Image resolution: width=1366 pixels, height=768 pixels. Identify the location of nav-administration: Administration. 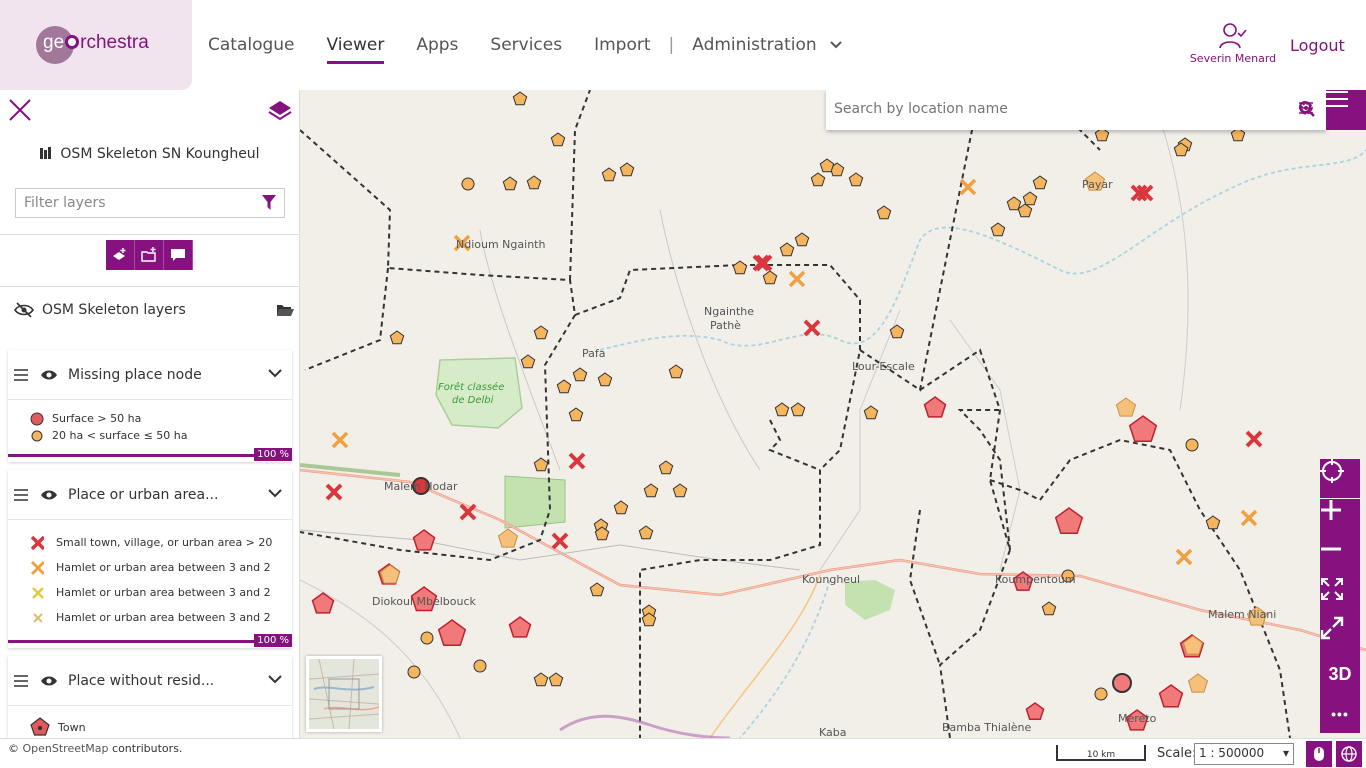
(767, 45).